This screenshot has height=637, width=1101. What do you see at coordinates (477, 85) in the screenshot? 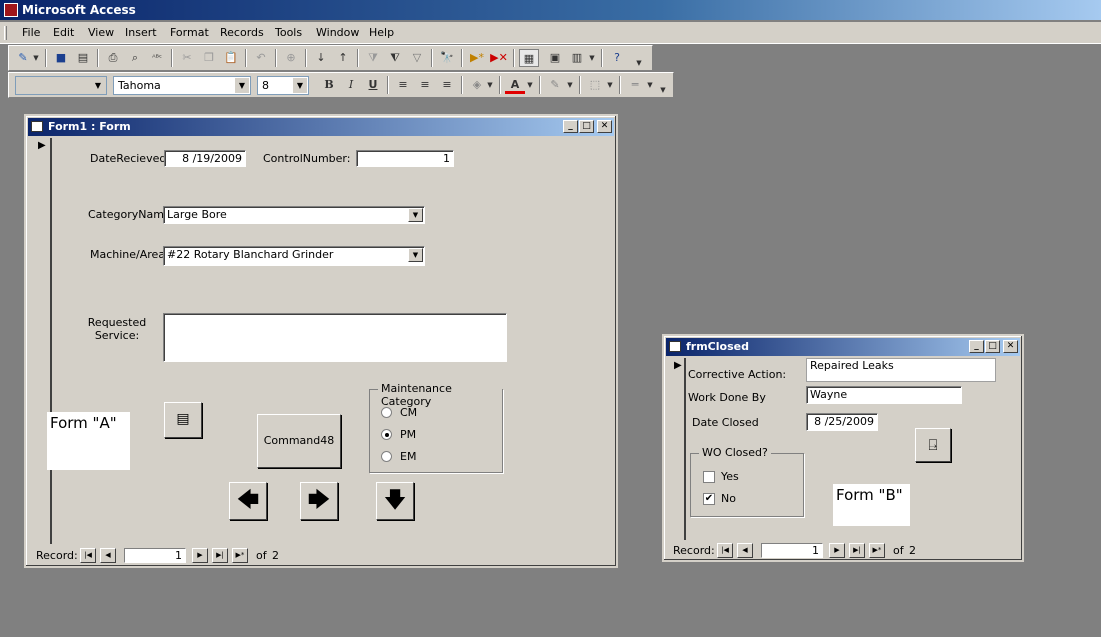
I see `fill-color-icon: ◈` at bounding box center [477, 85].